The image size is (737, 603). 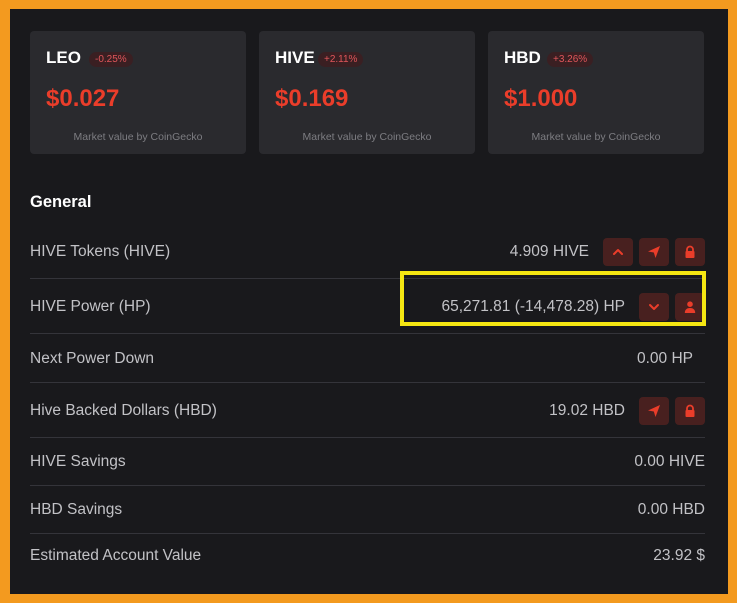 I want to click on row-value: 0.00 HBD, so click(x=671, y=509).